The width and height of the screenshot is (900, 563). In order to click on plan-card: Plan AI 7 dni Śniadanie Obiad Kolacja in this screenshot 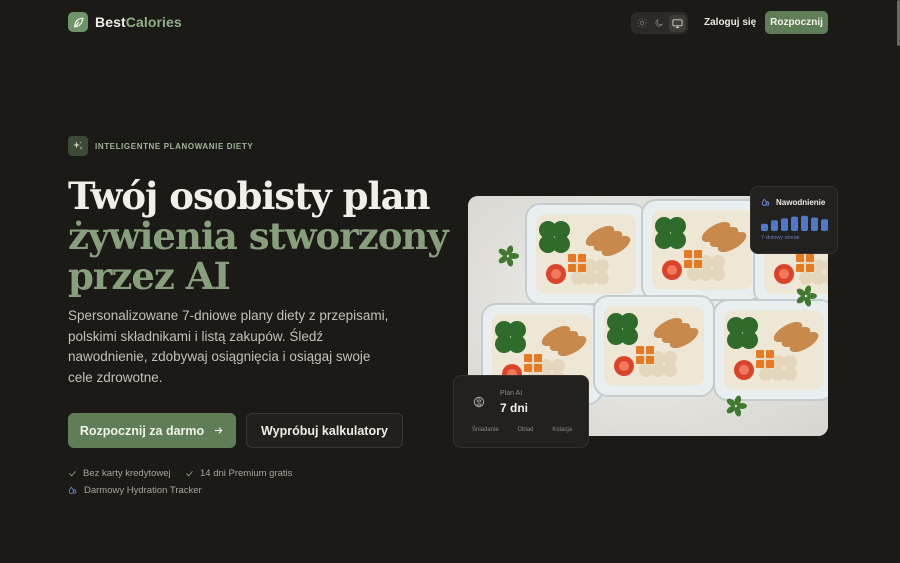, I will do `click(521, 411)`.